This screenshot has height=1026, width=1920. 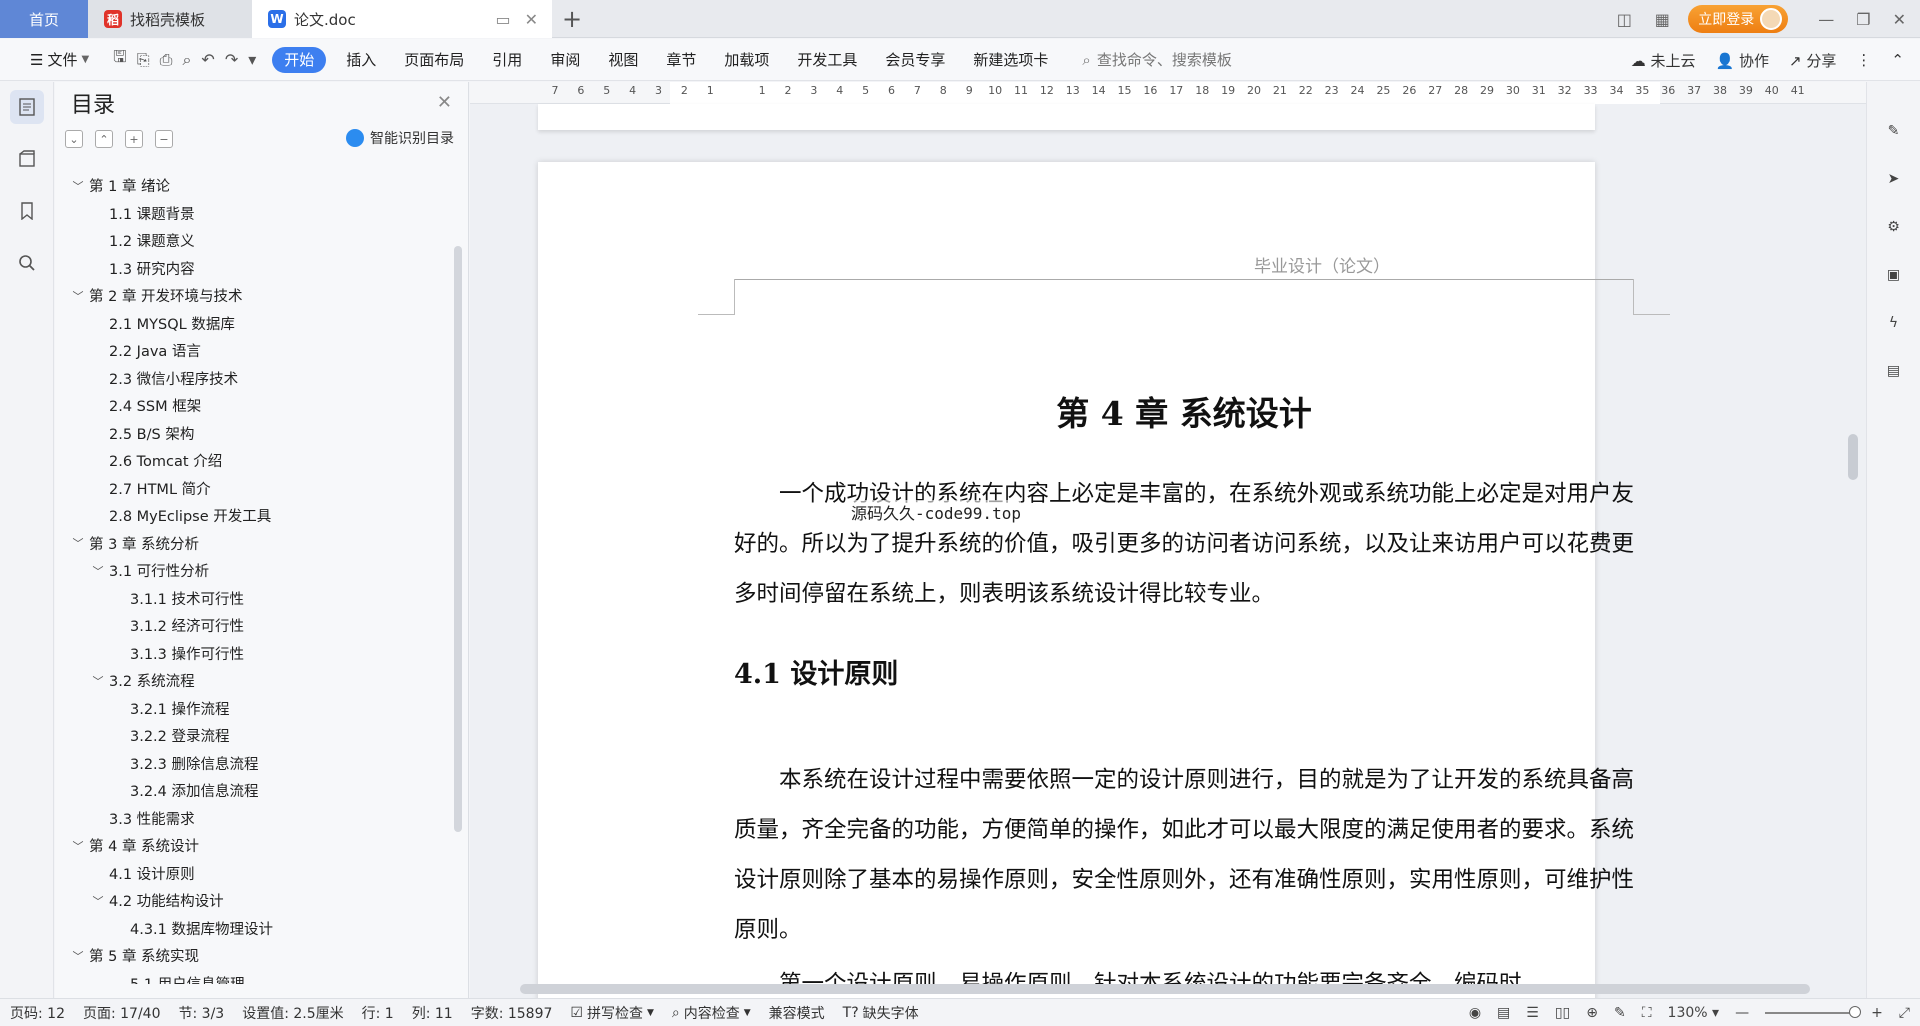 I want to click on zoom-slider-knob, so click(x=1855, y=1012).